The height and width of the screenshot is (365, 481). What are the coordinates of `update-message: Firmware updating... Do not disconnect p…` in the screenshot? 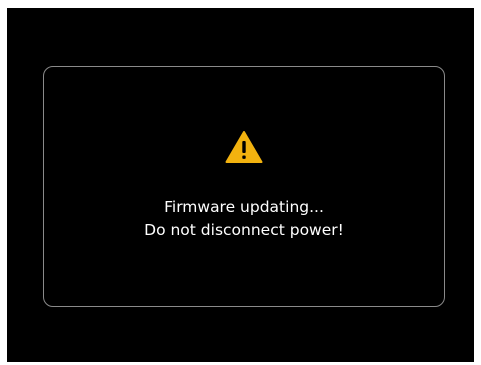 It's located at (244, 219).